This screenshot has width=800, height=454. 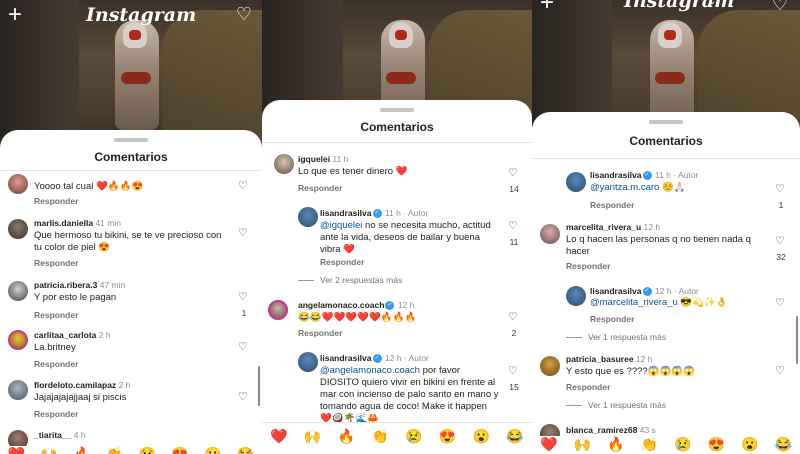 I want to click on comment-username: igquelei 11 h, so click(x=323, y=159).